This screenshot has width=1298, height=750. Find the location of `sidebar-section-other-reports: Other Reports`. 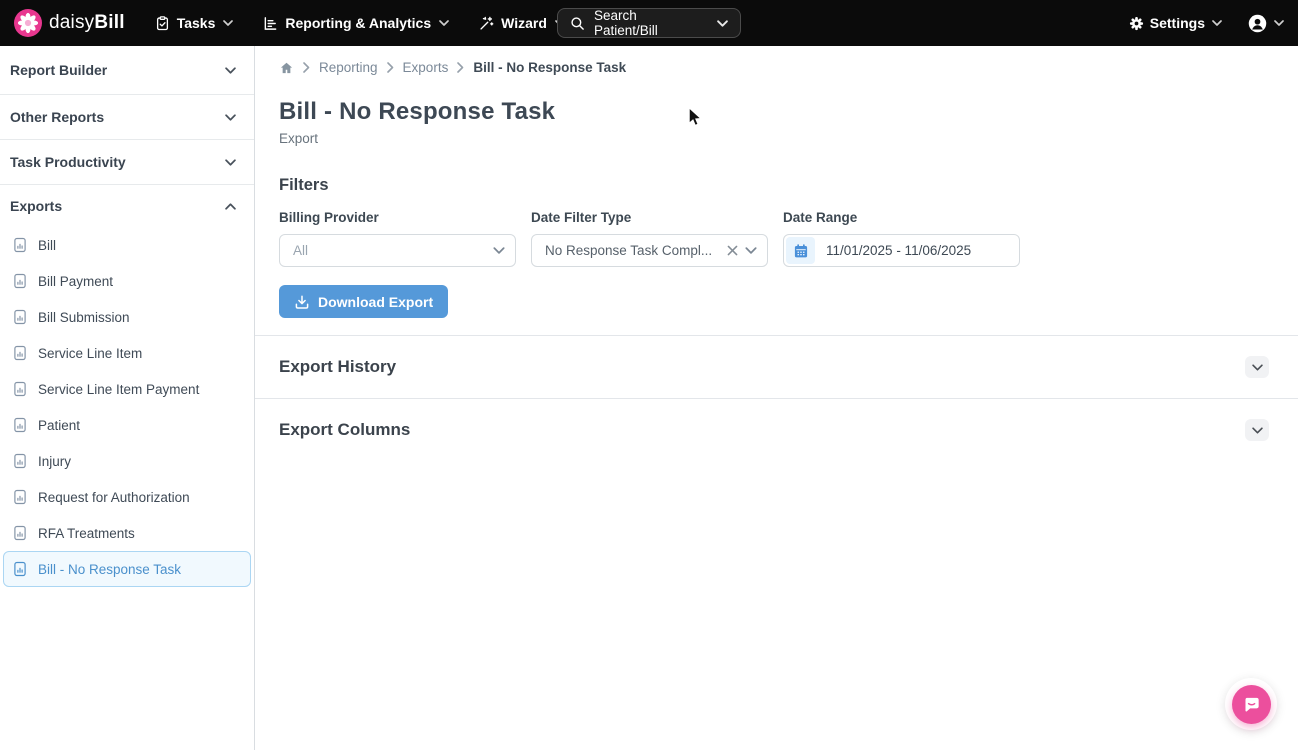

sidebar-section-other-reports: Other Reports is located at coordinates (127, 117).